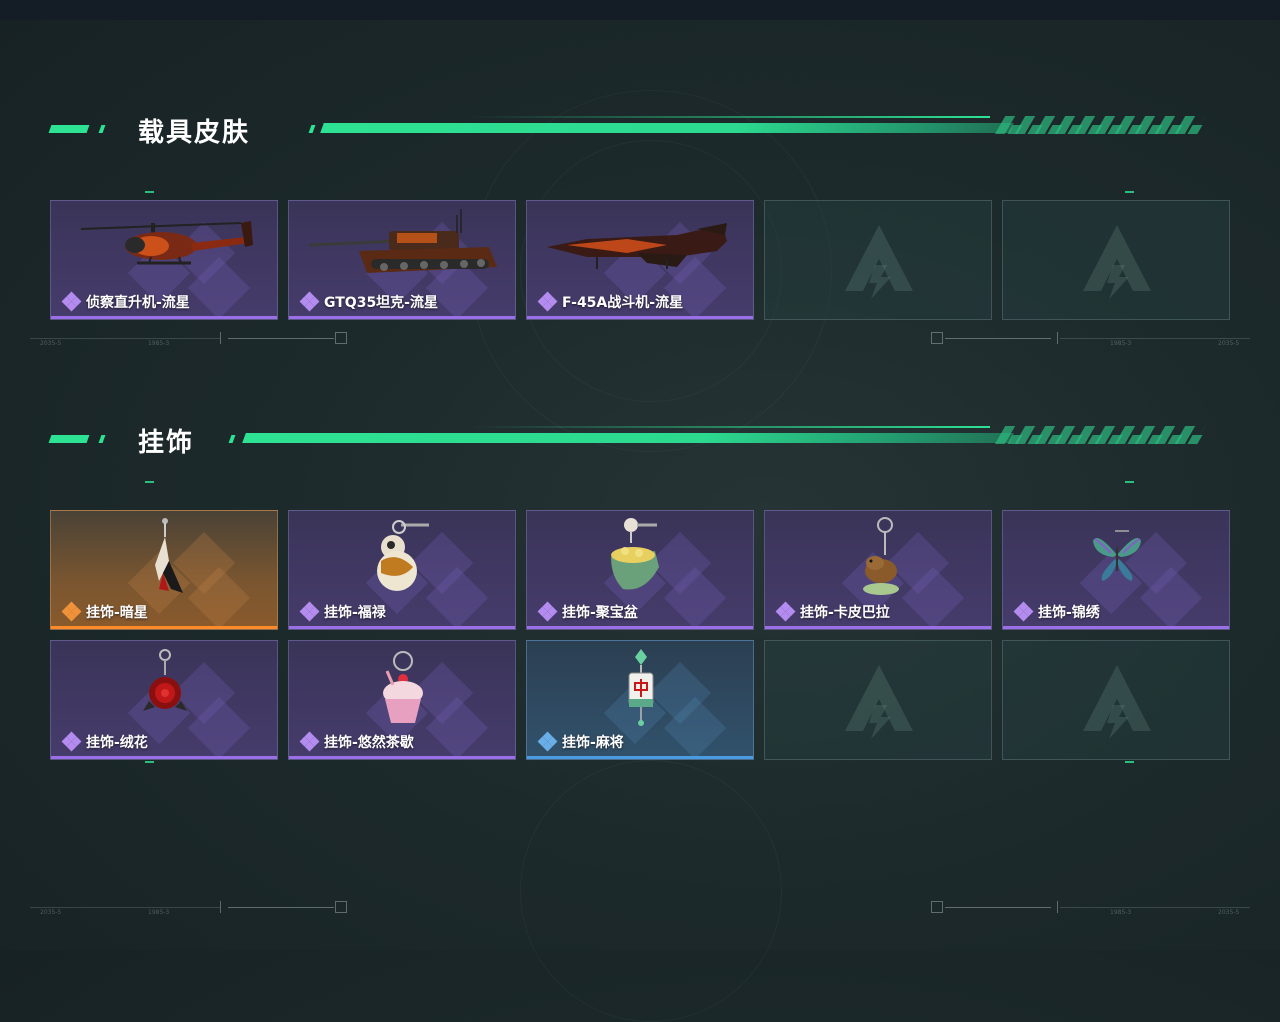 The height and width of the screenshot is (1022, 1280). Describe the element at coordinates (845, 613) in the screenshot. I see `item-name: 挂饰-卡皮巴拉` at that location.